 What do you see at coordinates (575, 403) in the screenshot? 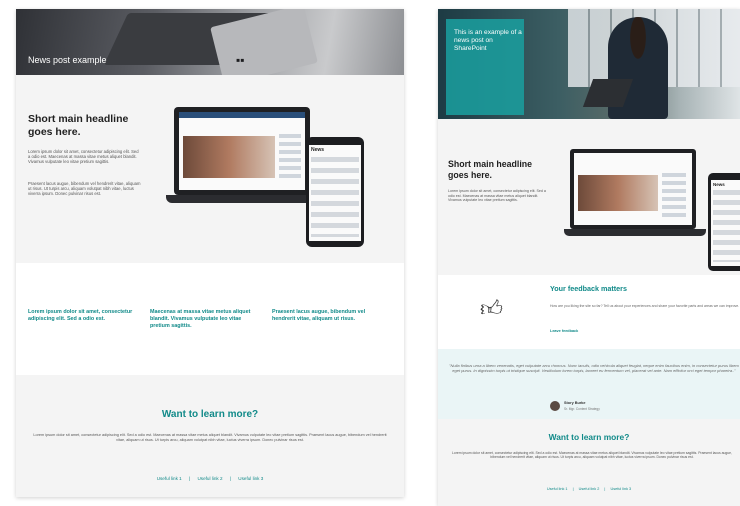
I see `quote-author: Story Burke` at bounding box center [575, 403].